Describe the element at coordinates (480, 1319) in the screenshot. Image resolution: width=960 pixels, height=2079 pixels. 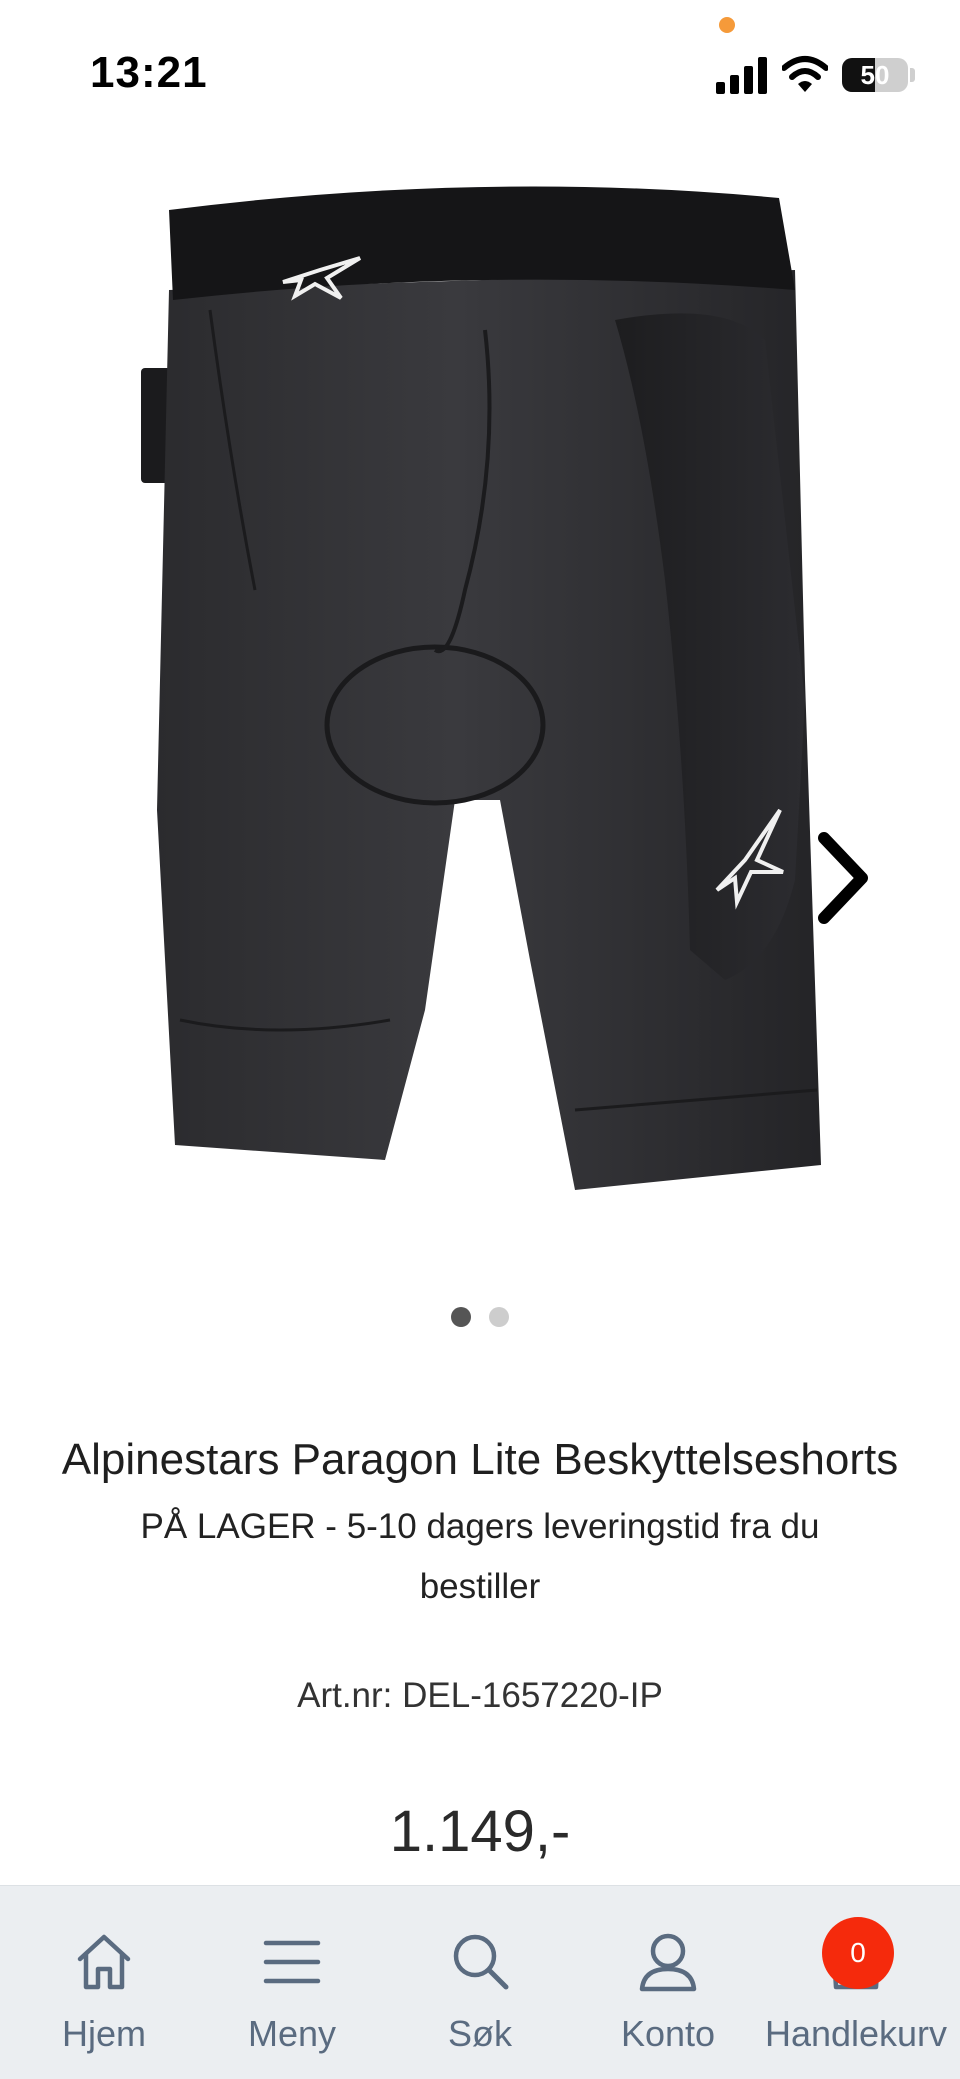
I see `carousel-pagination` at that location.